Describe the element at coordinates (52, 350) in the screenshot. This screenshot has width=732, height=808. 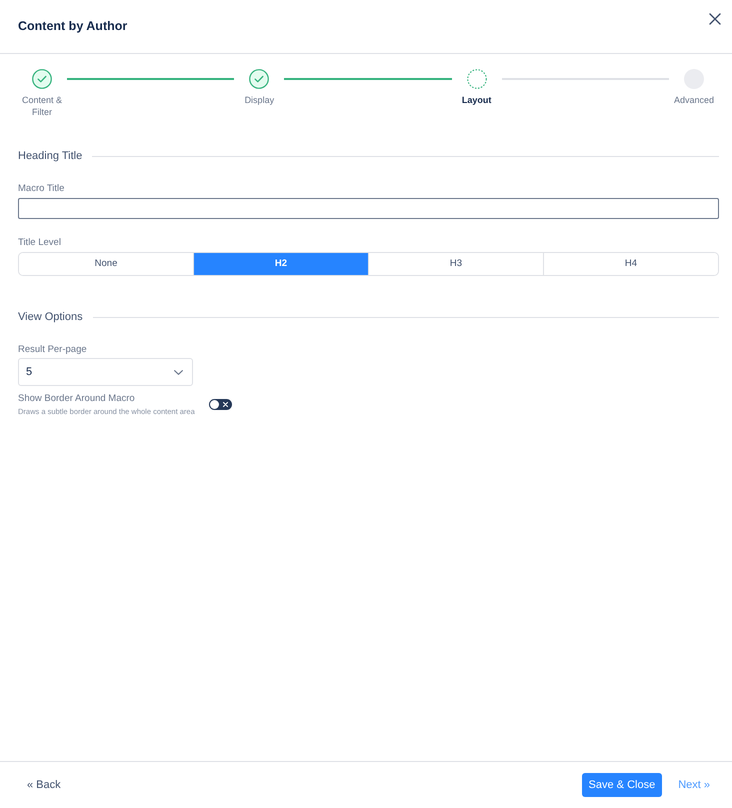
I see `field-label: Result Per-page` at that location.